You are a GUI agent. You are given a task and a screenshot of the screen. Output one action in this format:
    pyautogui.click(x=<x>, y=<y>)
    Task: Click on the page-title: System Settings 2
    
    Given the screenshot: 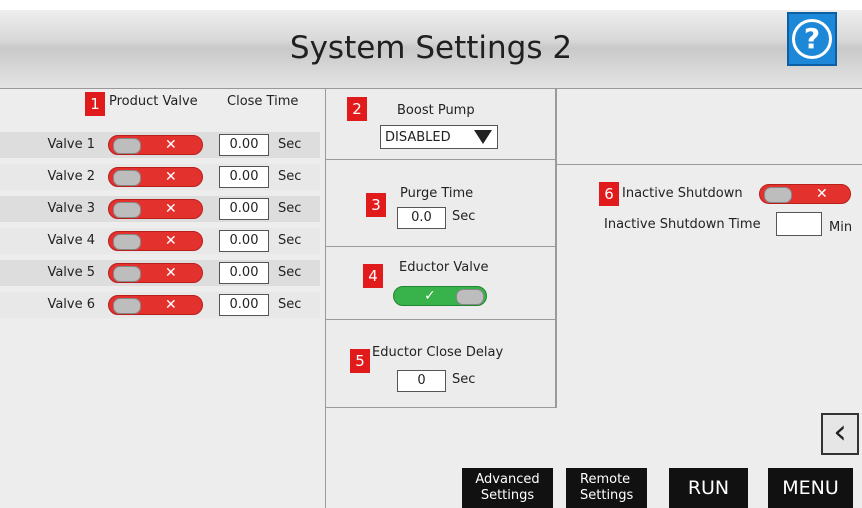 What is the action you would take?
    pyautogui.click(x=431, y=48)
    